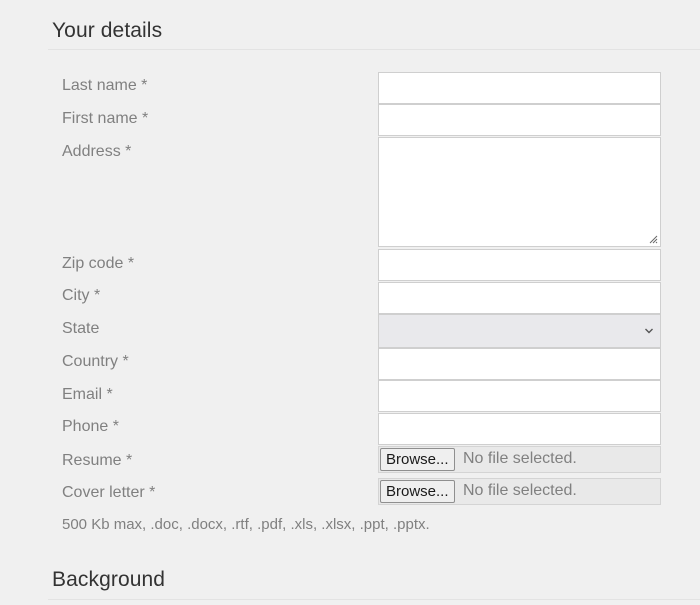  Describe the element at coordinates (519, 265) in the screenshot. I see `zip-code-input` at that location.